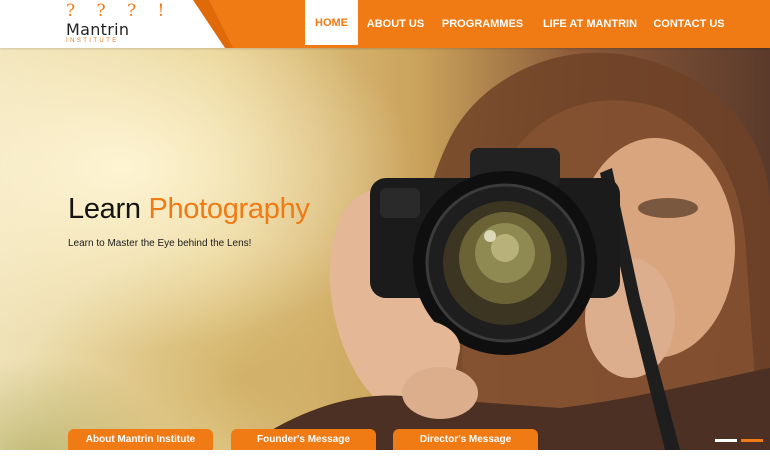 The image size is (770, 470). Describe the element at coordinates (689, 24) in the screenshot. I see `nav-item-contact-us: CONTACT US` at that location.